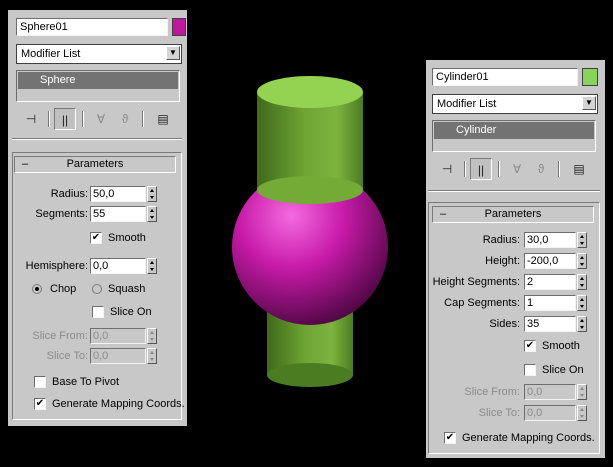 Image resolution: width=613 pixels, height=467 pixels. I want to click on squash-label: Squash, so click(127, 289).